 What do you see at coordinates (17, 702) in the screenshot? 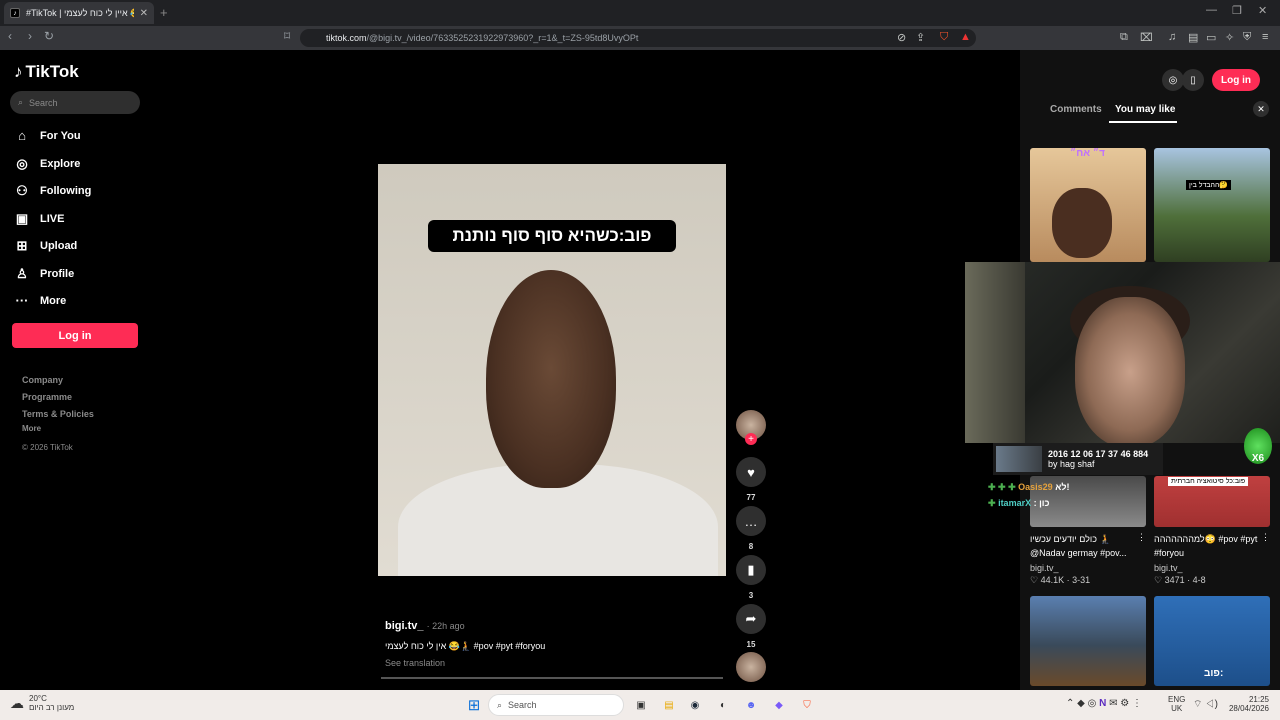
I see `weather-cloud-icon: ☁` at bounding box center [17, 702].